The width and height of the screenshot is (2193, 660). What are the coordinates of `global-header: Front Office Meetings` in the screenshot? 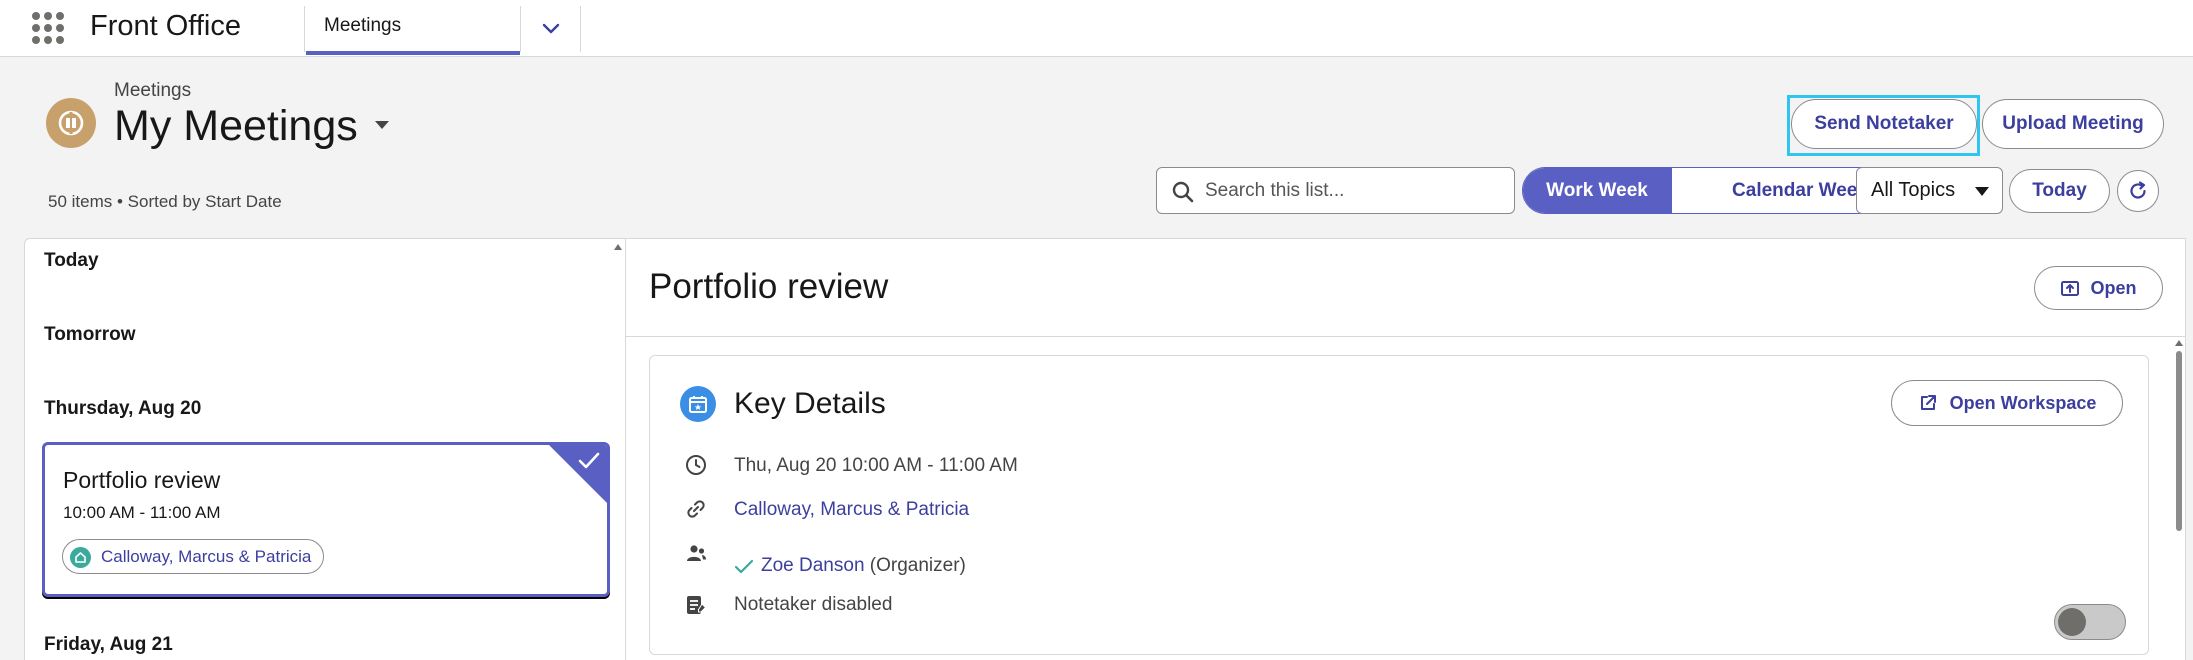 It's located at (1096, 28).